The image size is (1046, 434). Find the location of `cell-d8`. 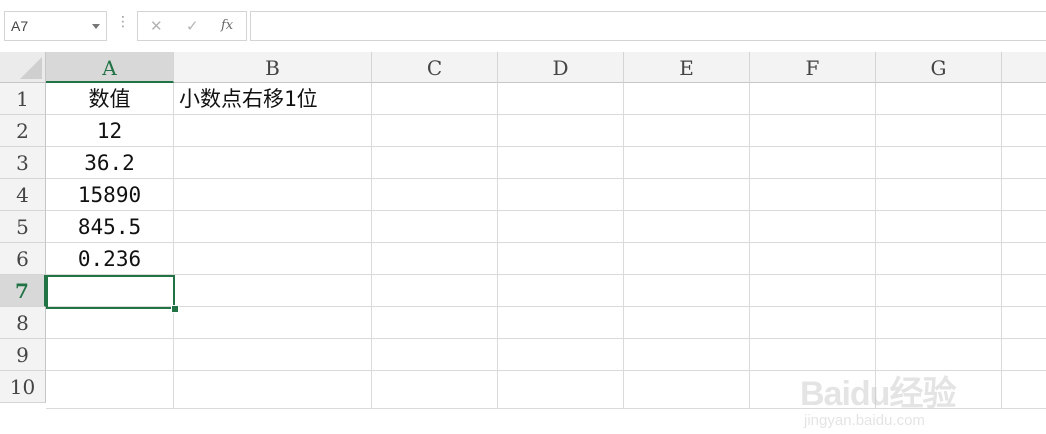

cell-d8 is located at coordinates (561, 323).